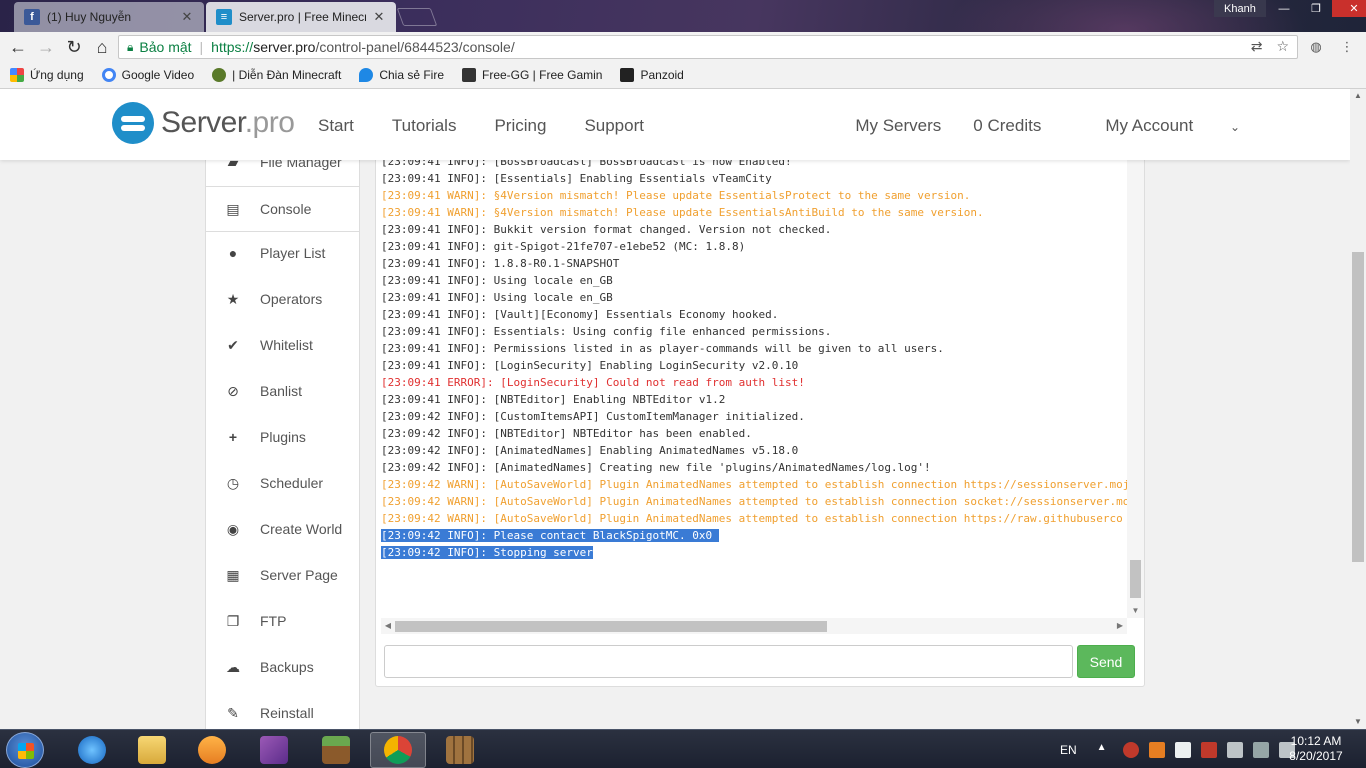  Describe the element at coordinates (47, 75) in the screenshot. I see `bookmark-apps: Ứng dụng` at that location.